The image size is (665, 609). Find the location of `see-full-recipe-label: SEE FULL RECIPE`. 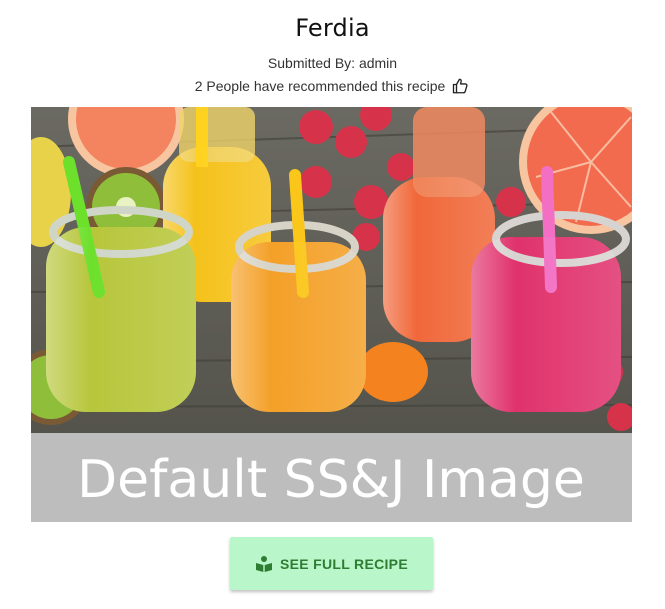

see-full-recipe-label: SEE FULL RECIPE is located at coordinates (344, 563).